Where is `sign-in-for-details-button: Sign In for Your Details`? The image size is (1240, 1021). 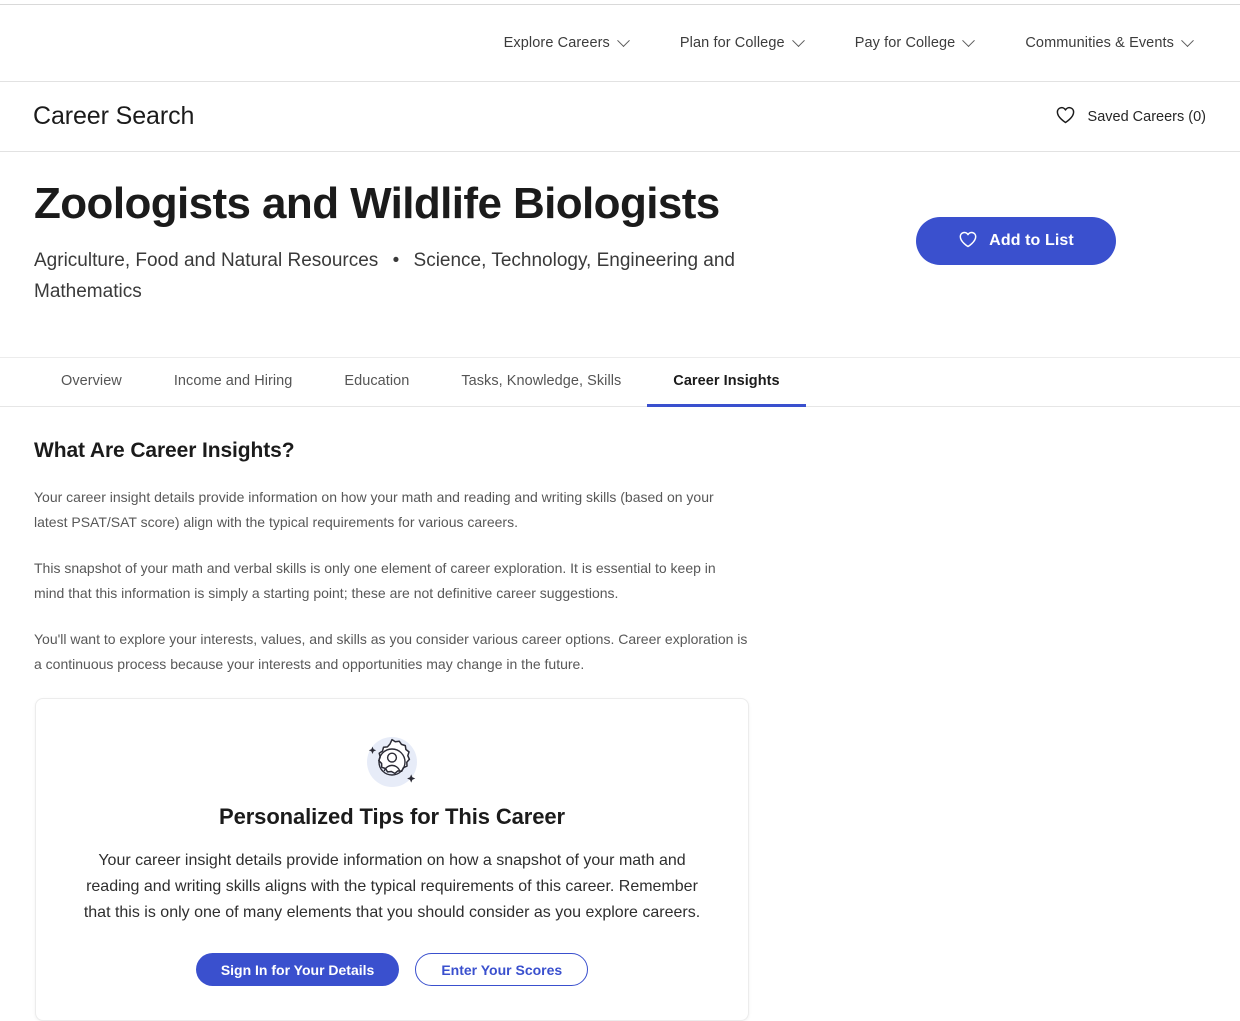 sign-in-for-details-button: Sign In for Your Details is located at coordinates (297, 970).